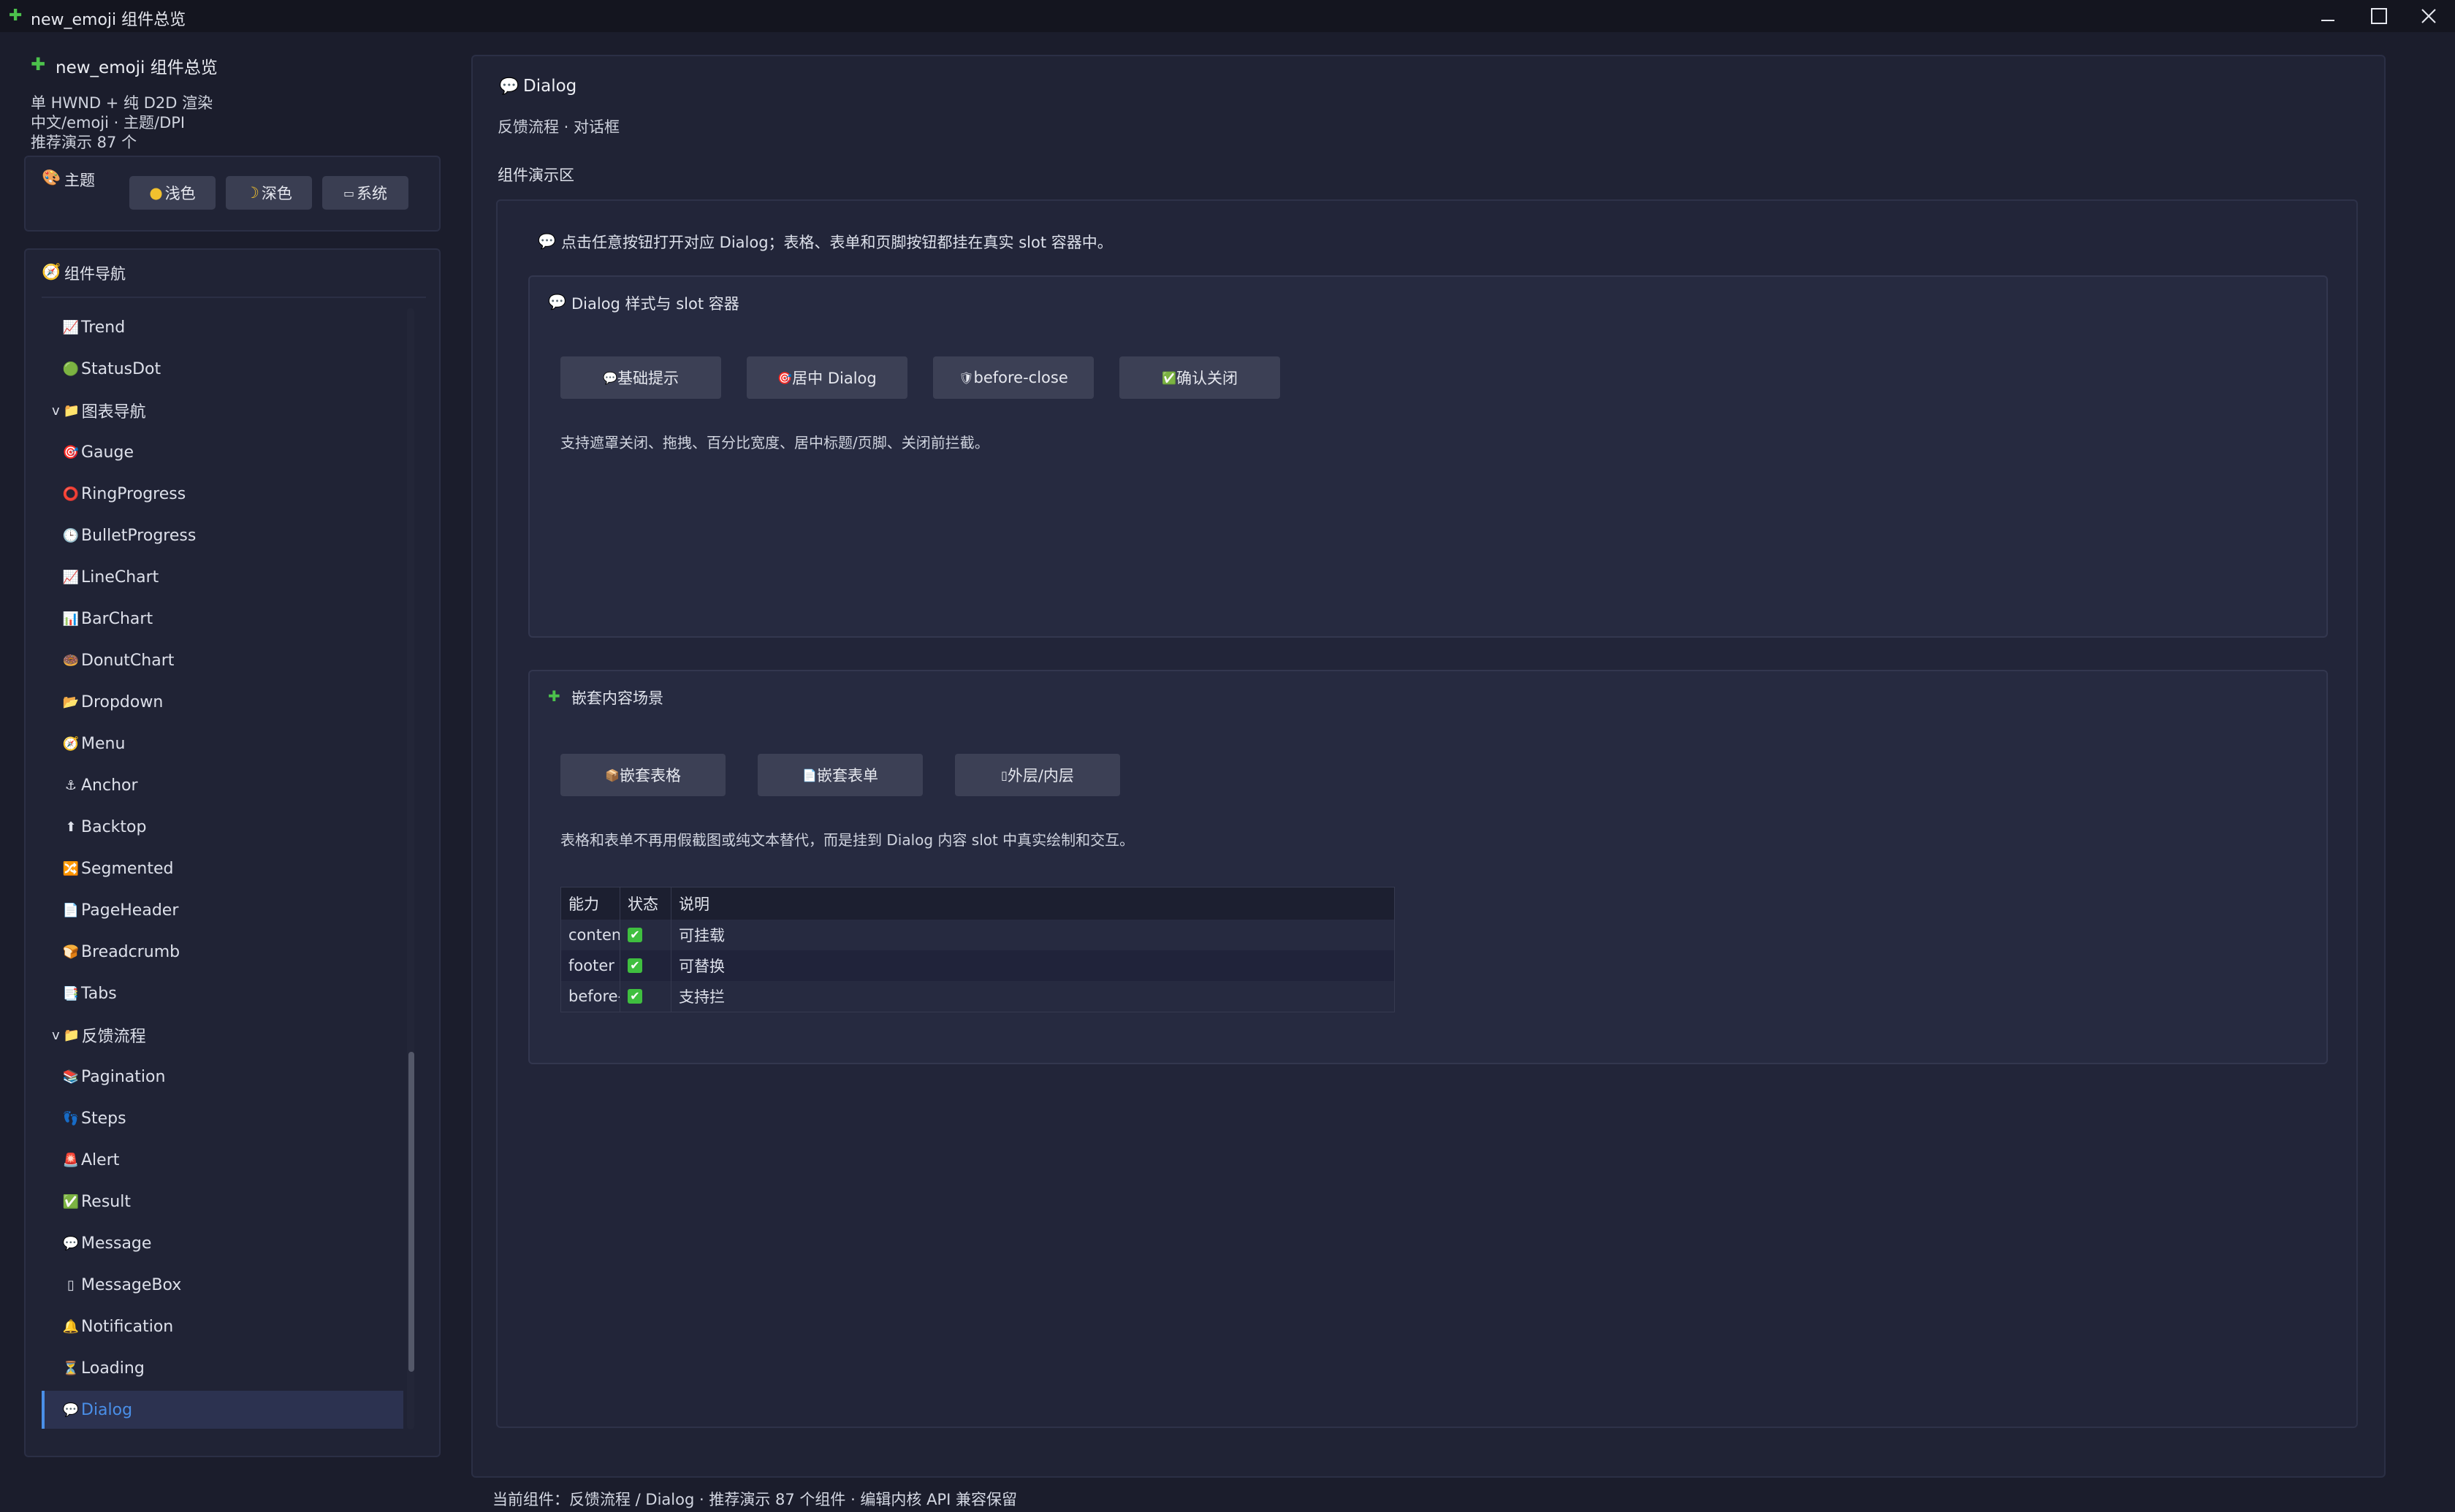 This screenshot has height=1512, width=2455. Describe the element at coordinates (222, 369) in the screenshot. I see `nav-item: 🟢 StatusDot` at that location.